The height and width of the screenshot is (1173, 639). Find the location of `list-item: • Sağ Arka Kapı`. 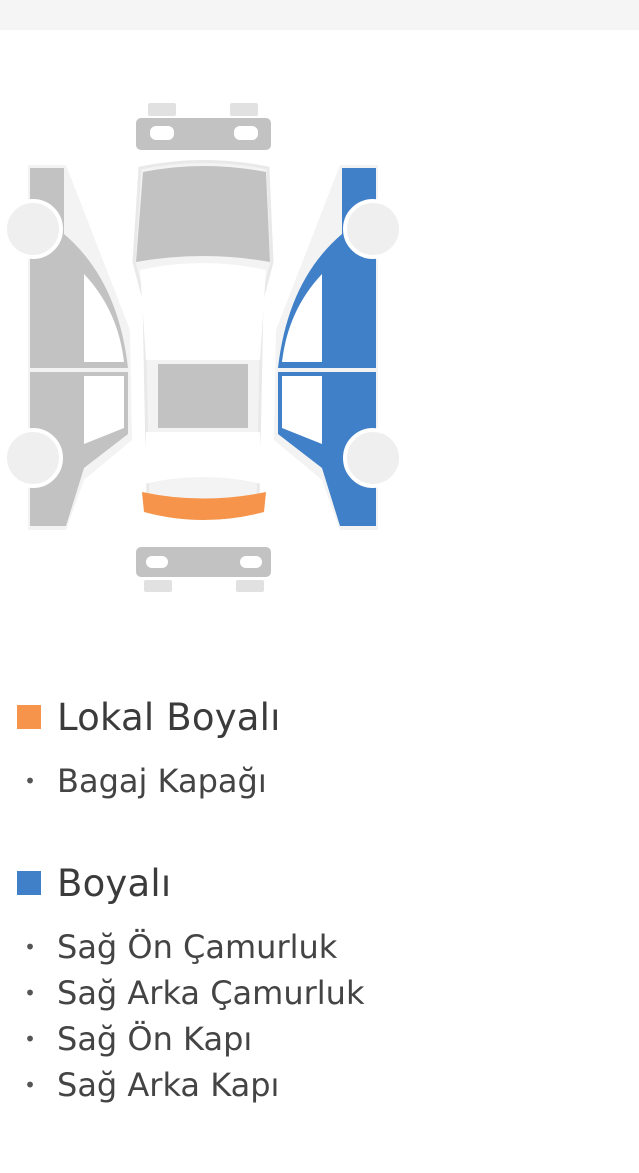

list-item: • Sağ Arka Kapı is located at coordinates (190, 1085).